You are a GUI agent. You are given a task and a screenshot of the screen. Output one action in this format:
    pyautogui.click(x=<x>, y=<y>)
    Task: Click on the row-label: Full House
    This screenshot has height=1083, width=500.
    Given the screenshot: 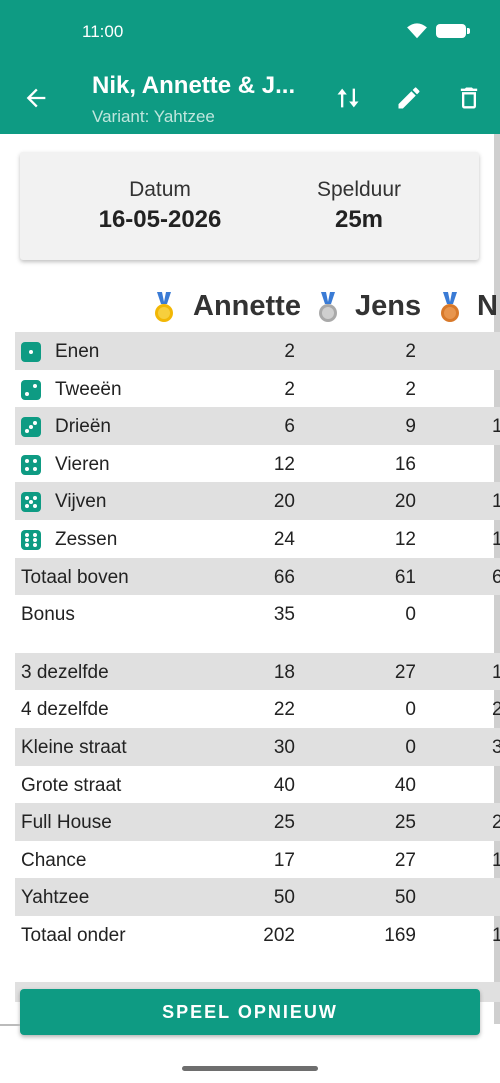 What is the action you would take?
    pyautogui.click(x=66, y=823)
    